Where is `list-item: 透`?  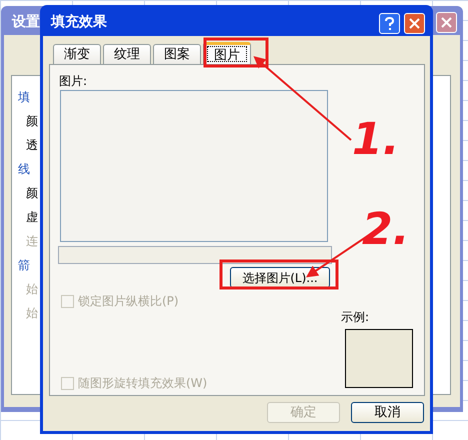
list-item: 透 is located at coordinates (31, 145).